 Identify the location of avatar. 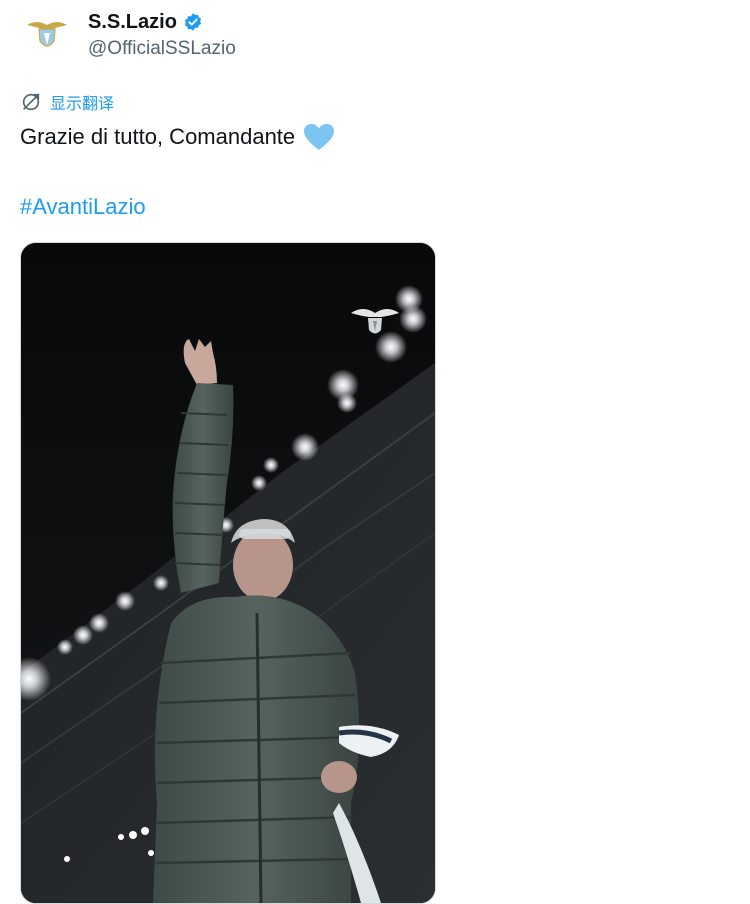
(47, 33).